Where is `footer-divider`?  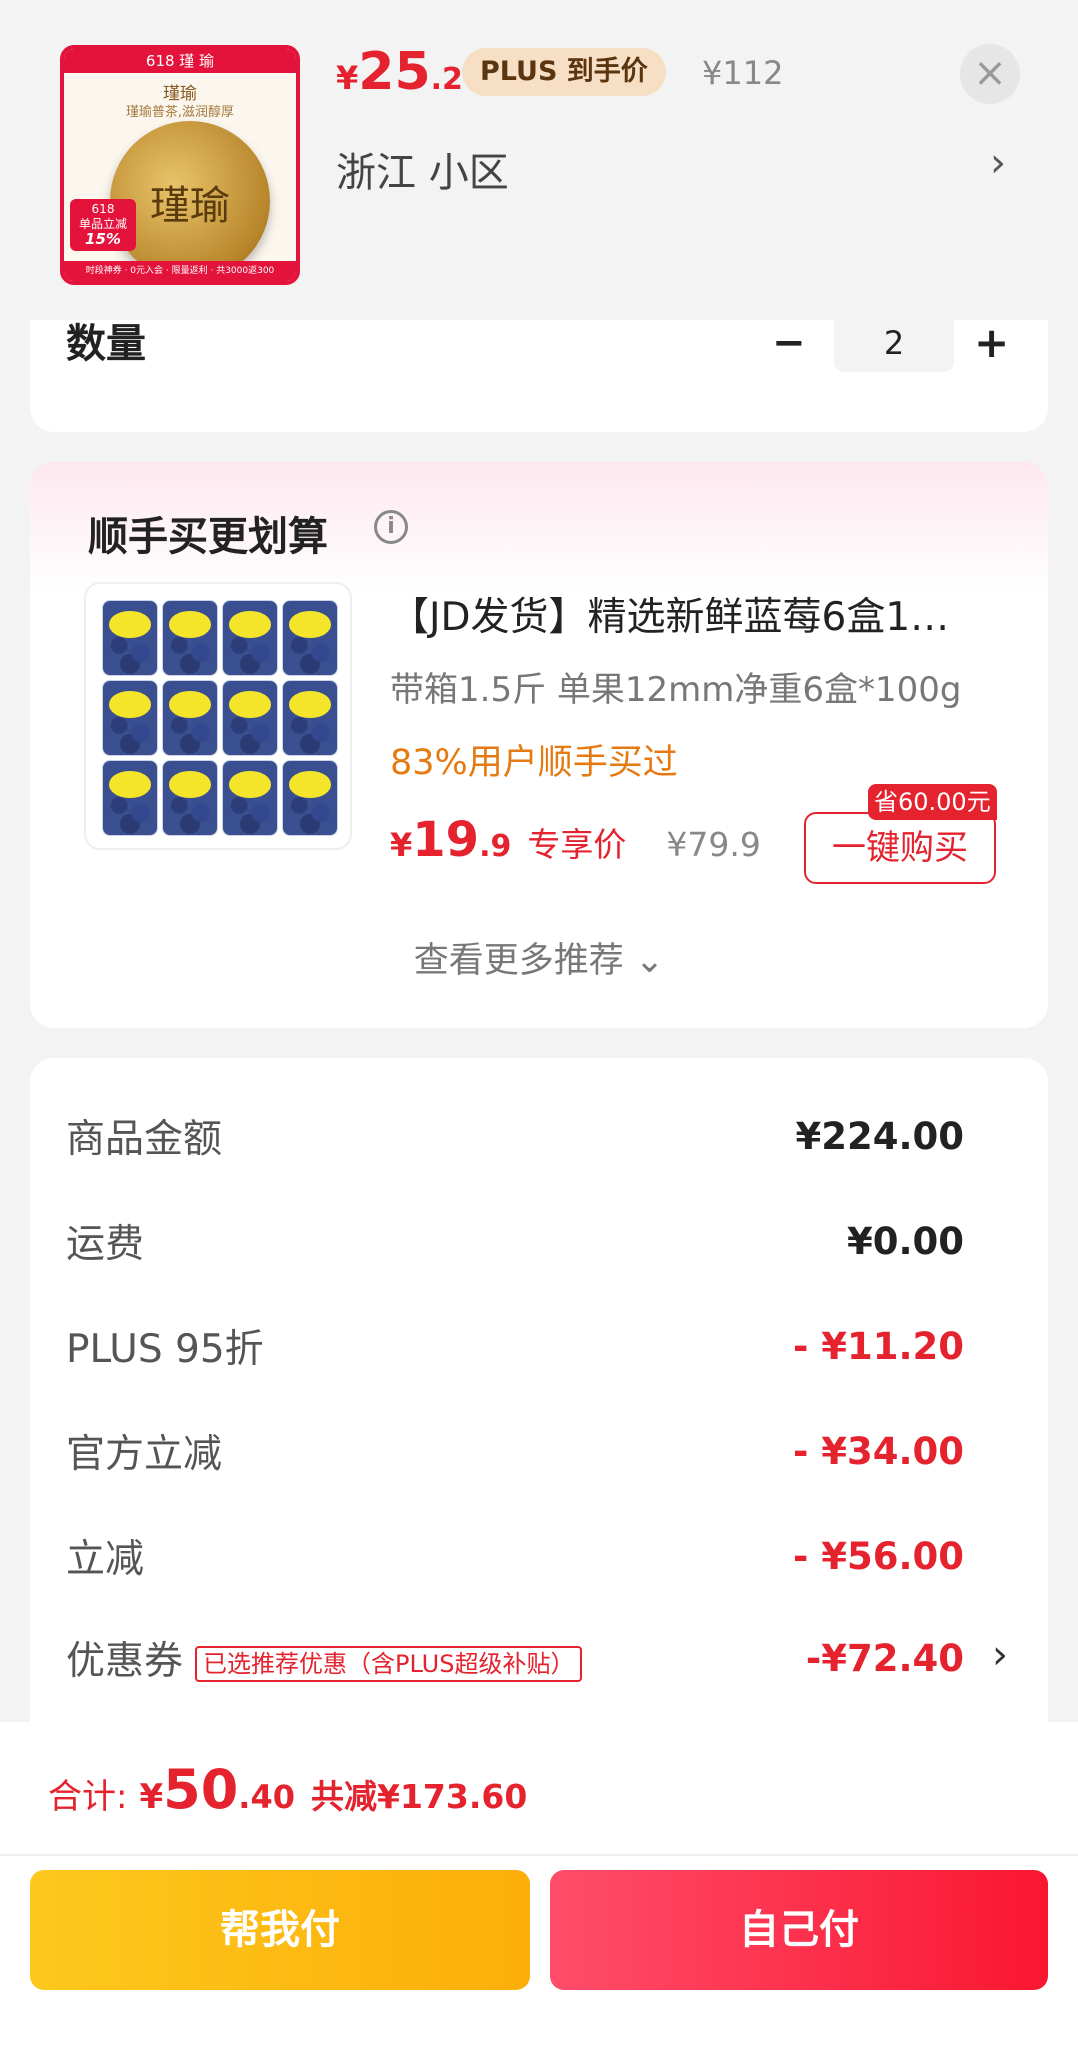
footer-divider is located at coordinates (539, 1855).